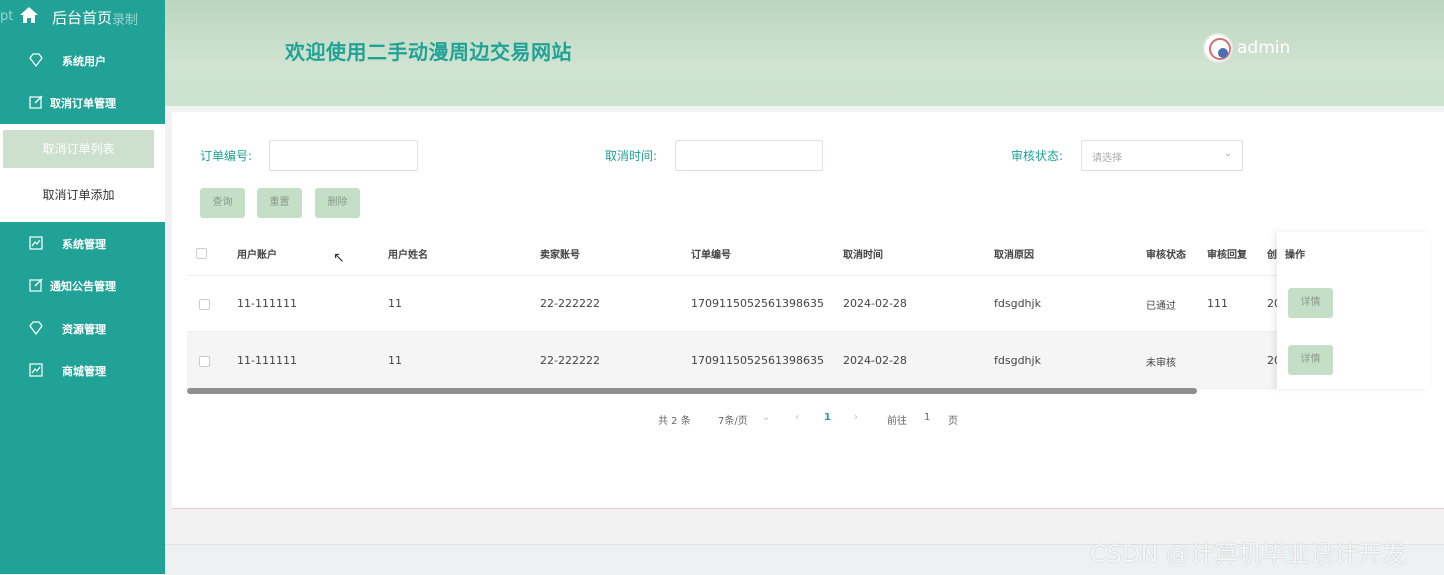  What do you see at coordinates (1248, 554) in the screenshot?
I see `watermark: CSDN @计算机毕业设计开发` at bounding box center [1248, 554].